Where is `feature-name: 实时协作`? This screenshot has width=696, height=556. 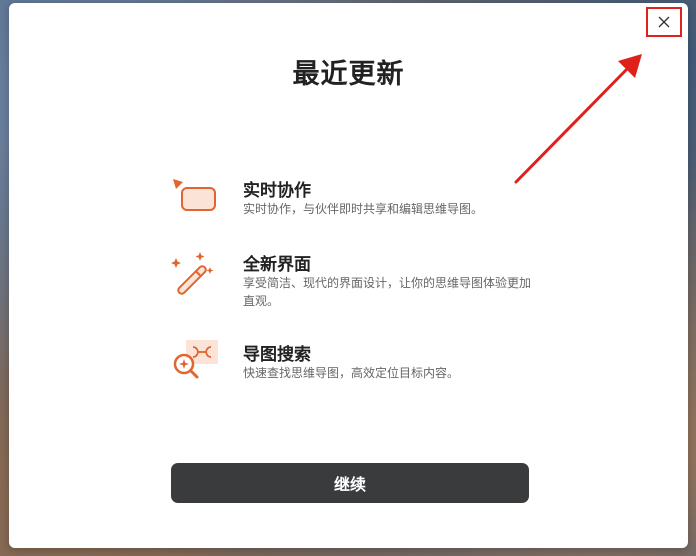 feature-name: 实时协作 is located at coordinates (277, 191).